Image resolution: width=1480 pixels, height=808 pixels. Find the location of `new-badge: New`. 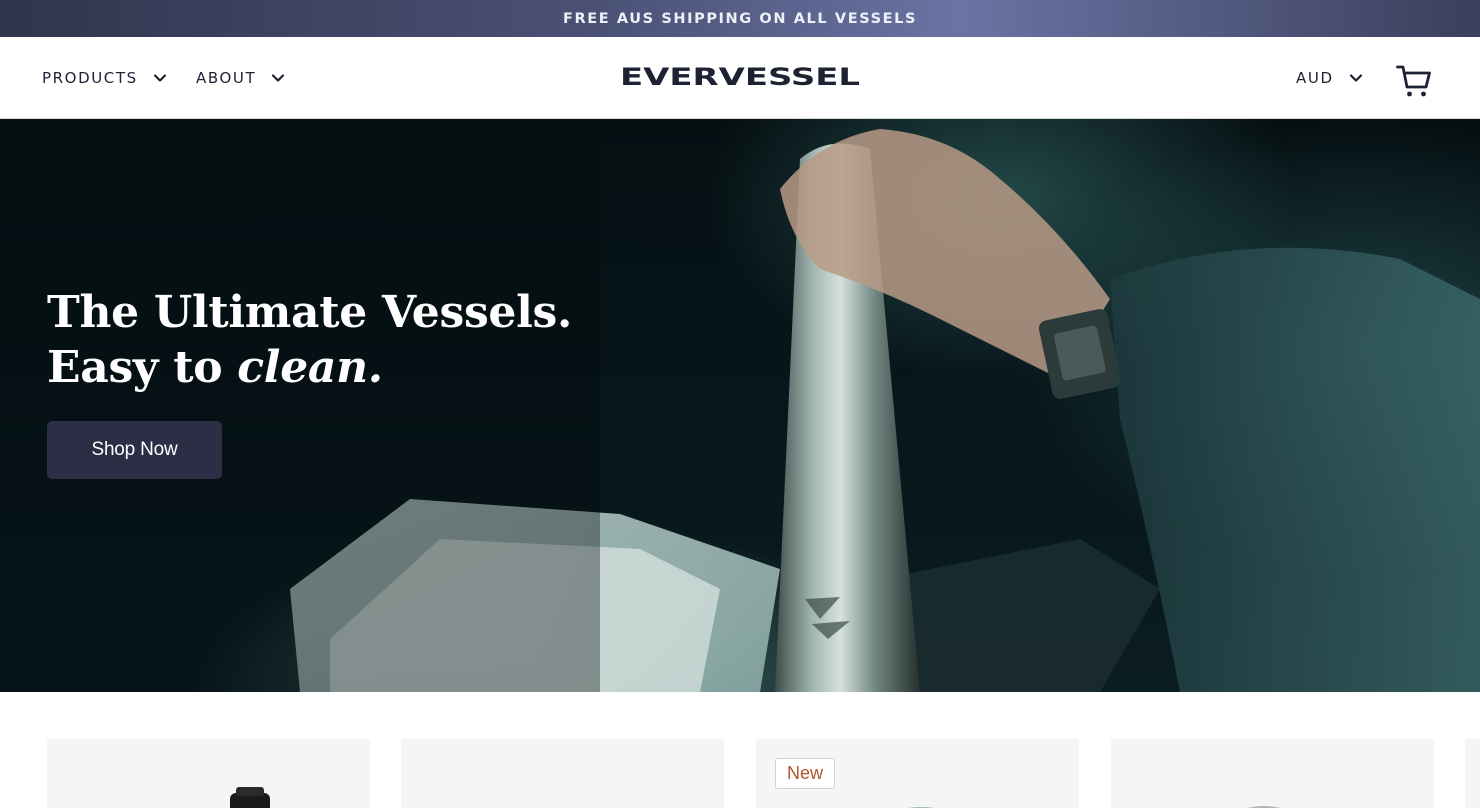

new-badge: New is located at coordinates (805, 773).